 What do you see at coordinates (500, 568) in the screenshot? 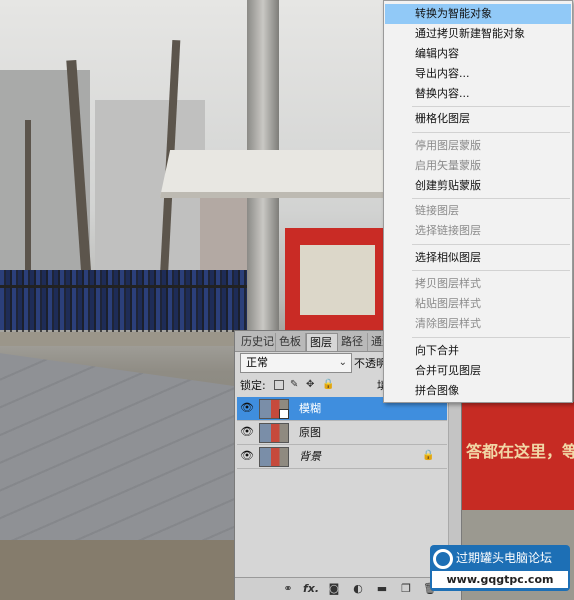
I see `forum-watermark: 过期罐头电脑论坛 www.gqgtpc.com` at bounding box center [500, 568].